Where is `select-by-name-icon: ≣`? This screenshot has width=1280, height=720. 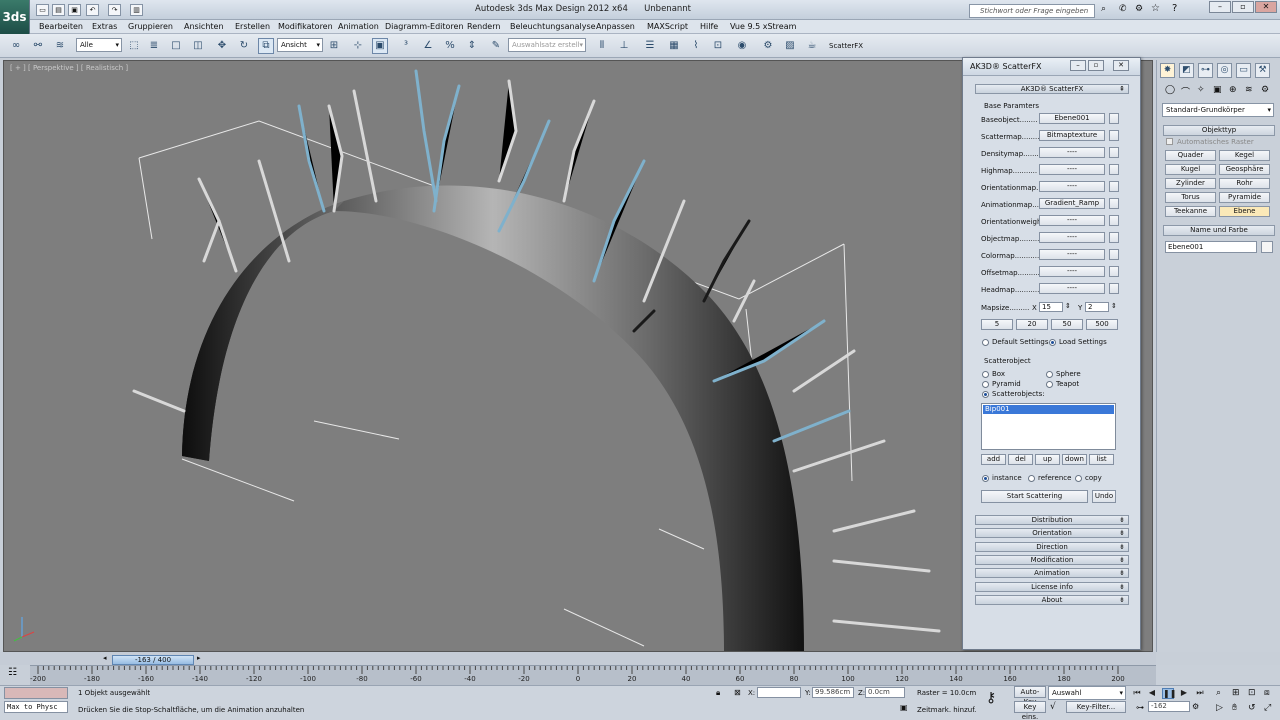
select-by-name-icon: ≣ is located at coordinates (154, 46).